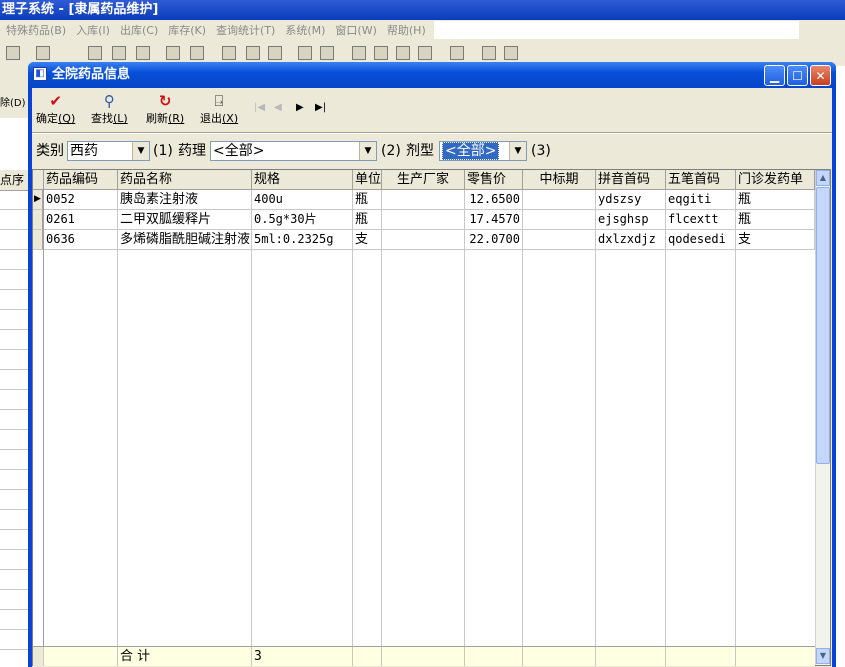 The image size is (845, 667). I want to click on menu-outbound: 出库(C), so click(139, 30).